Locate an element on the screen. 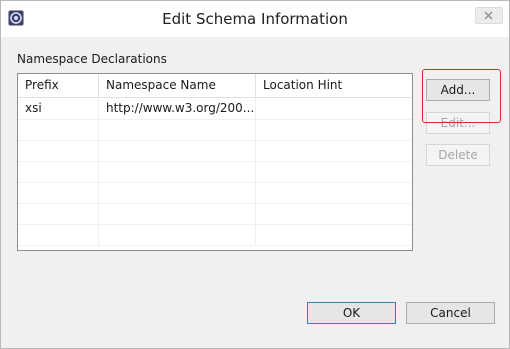 This screenshot has height=349, width=510. column-header-prefix: Prefix is located at coordinates (58, 85).